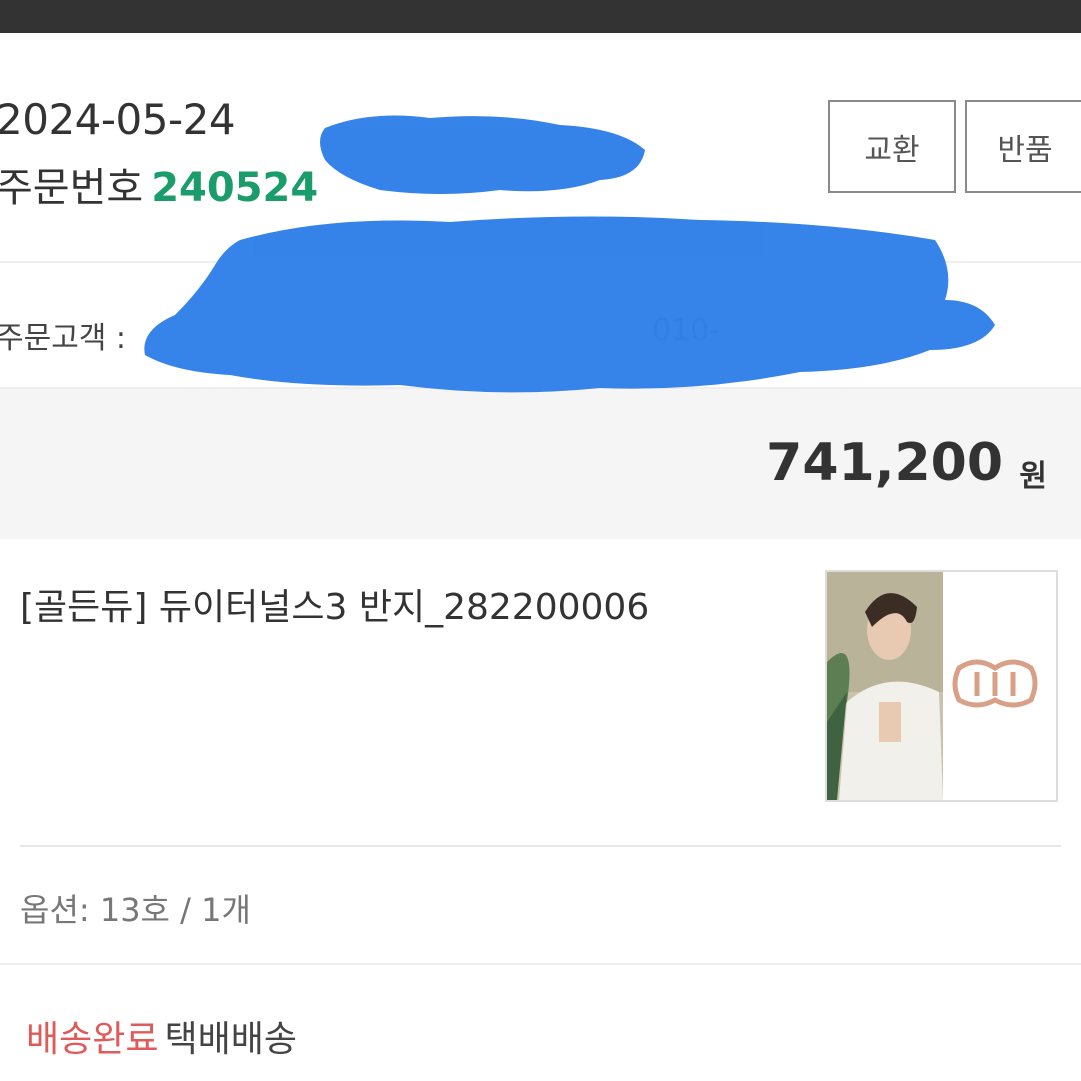  What do you see at coordinates (884, 463) in the screenshot?
I see `total-amount: 741,200` at bounding box center [884, 463].